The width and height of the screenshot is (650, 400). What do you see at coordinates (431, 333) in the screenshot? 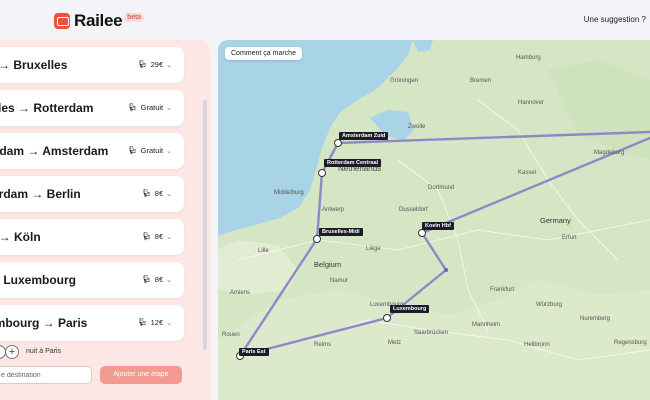
I see `map-label-saarbrucken: Saarbrücken` at bounding box center [431, 333].